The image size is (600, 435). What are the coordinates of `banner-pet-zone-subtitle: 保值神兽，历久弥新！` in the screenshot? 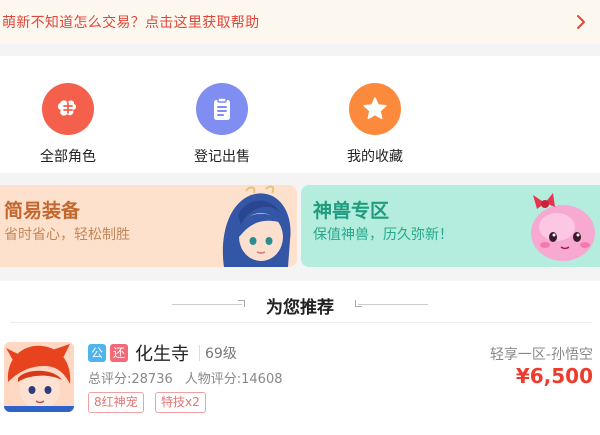 It's located at (383, 235).